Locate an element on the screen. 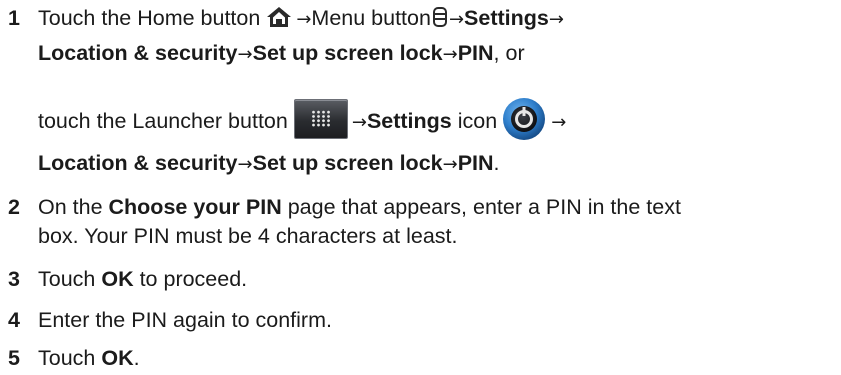 The image size is (841, 375). step-text: On the is located at coordinates (73, 207).